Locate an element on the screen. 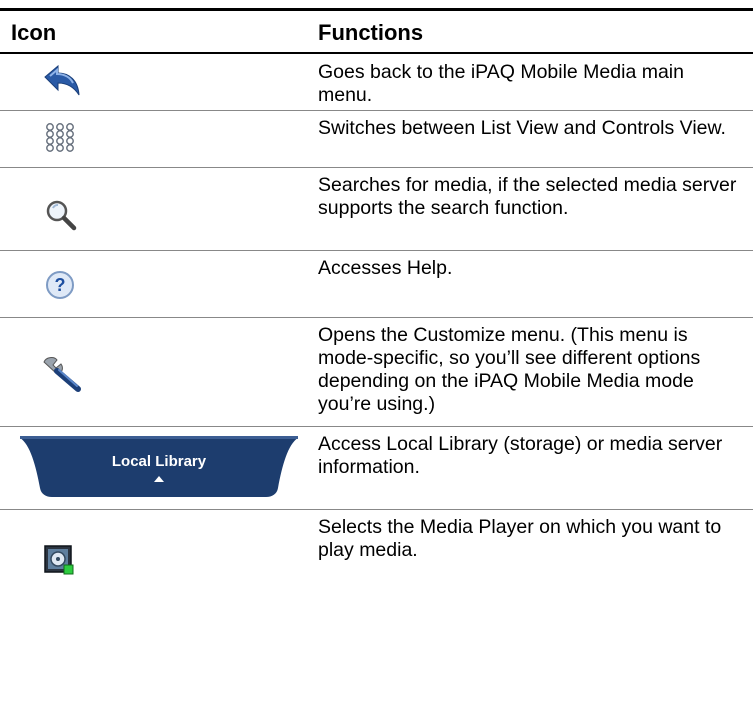 This screenshot has height=712, width=753. help-icon: ? is located at coordinates (60, 287).